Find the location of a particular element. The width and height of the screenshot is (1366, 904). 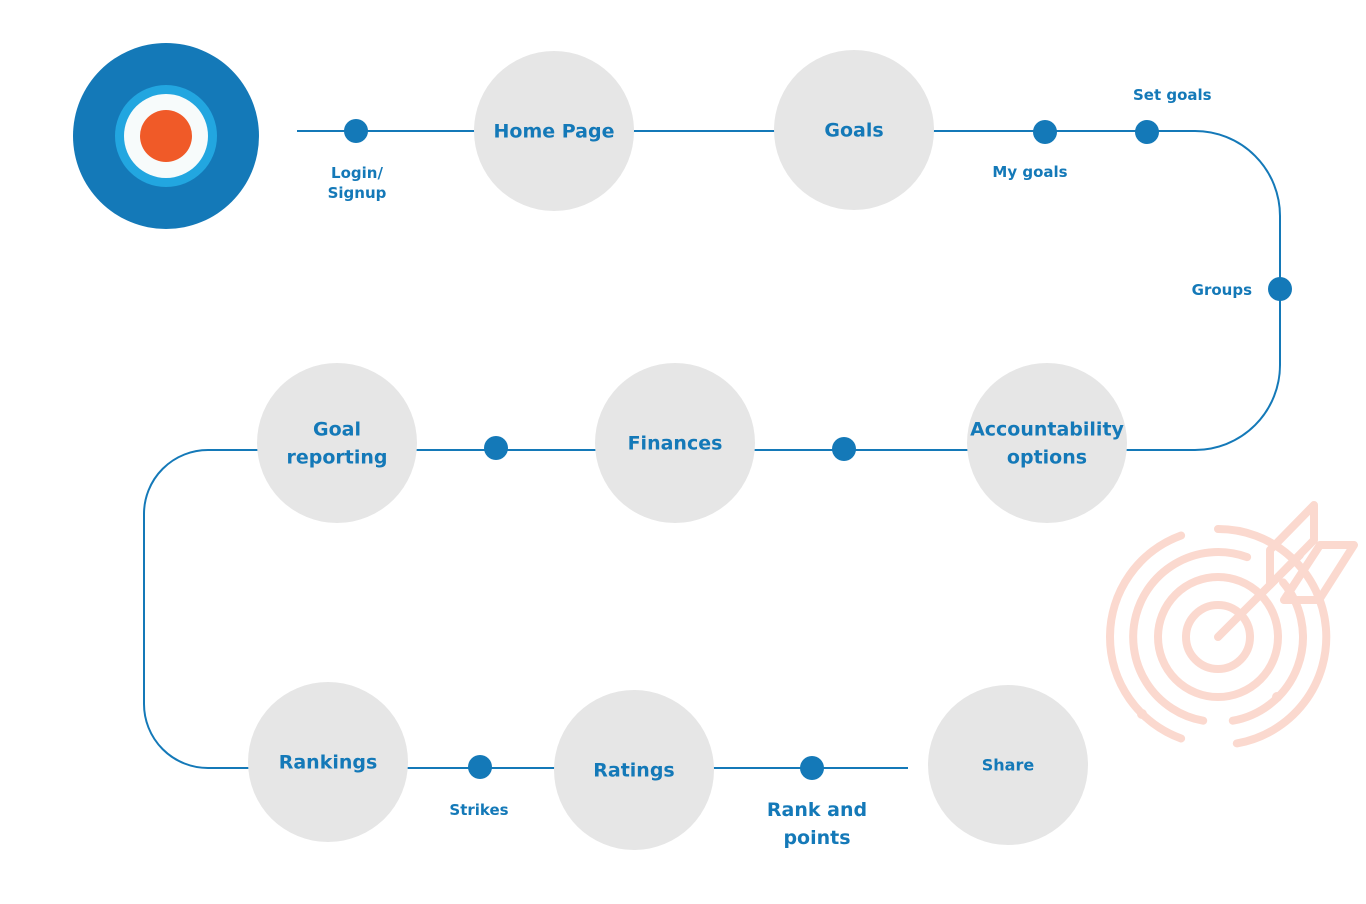

node-share: Share is located at coordinates (1008, 765).